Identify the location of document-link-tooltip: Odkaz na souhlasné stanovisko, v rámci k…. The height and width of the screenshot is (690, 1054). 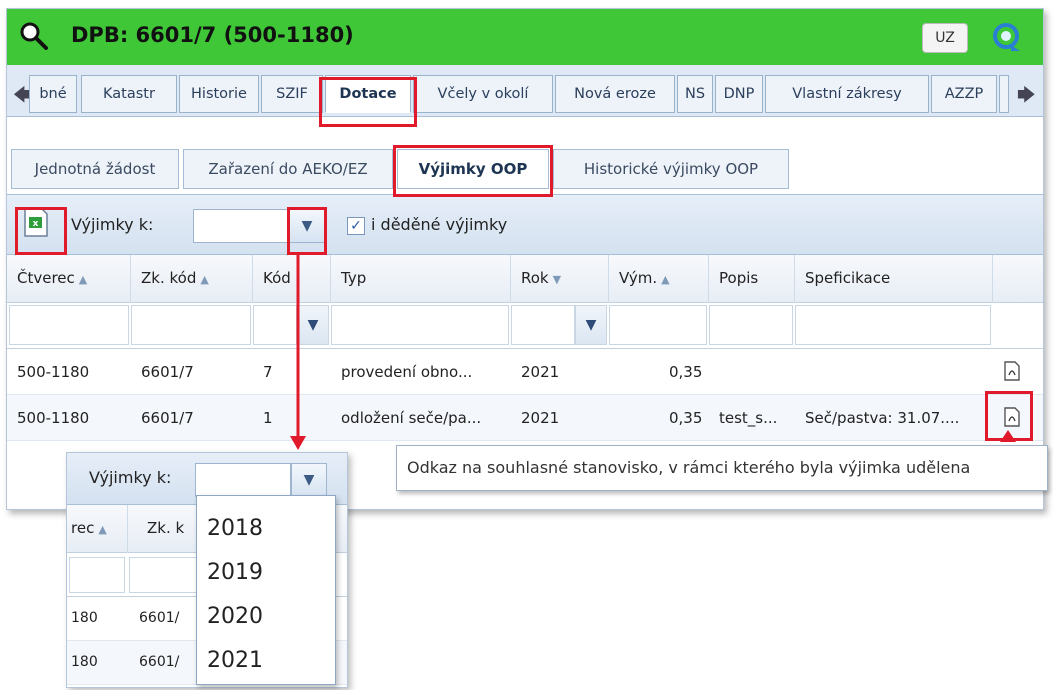
(722, 468).